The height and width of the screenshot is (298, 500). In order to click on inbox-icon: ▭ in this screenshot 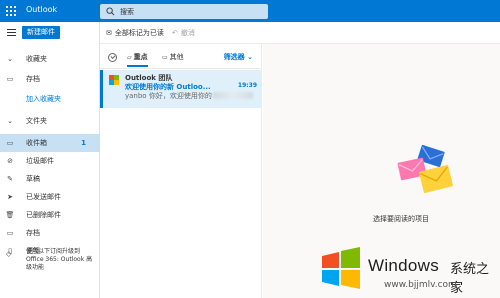, I will do `click(10, 143)`.